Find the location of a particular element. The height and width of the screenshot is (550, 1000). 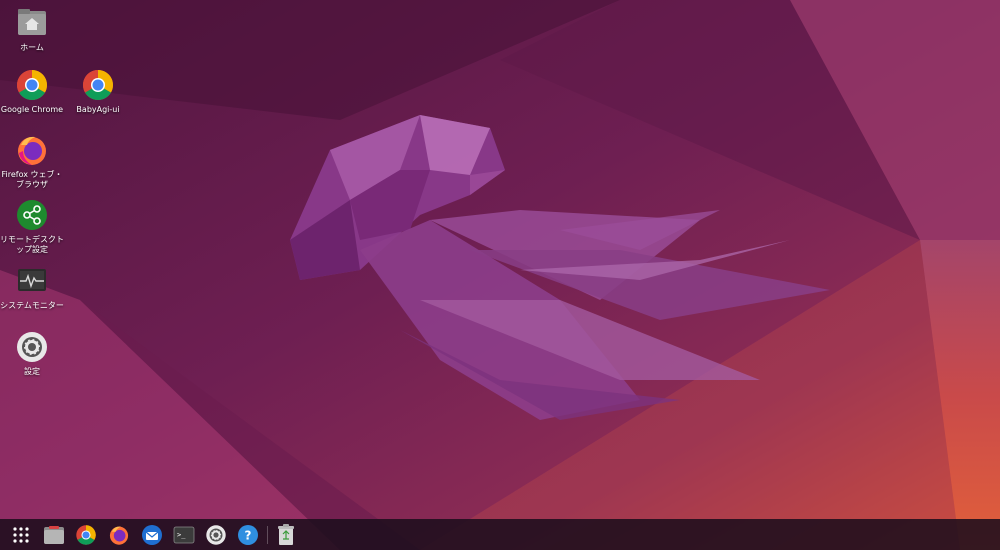

desktop-icon-label: 設定 is located at coordinates (32, 371).